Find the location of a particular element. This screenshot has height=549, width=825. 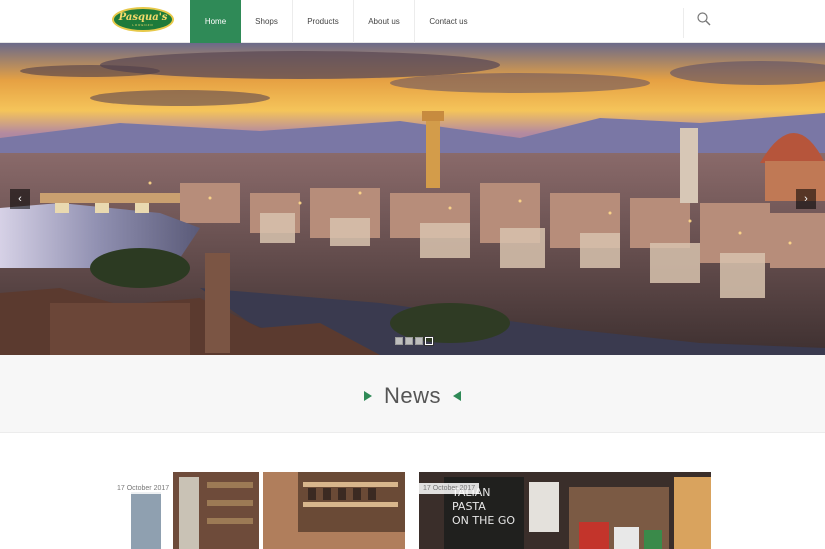

logo-subtext: LORENZO is located at coordinates (143, 24).